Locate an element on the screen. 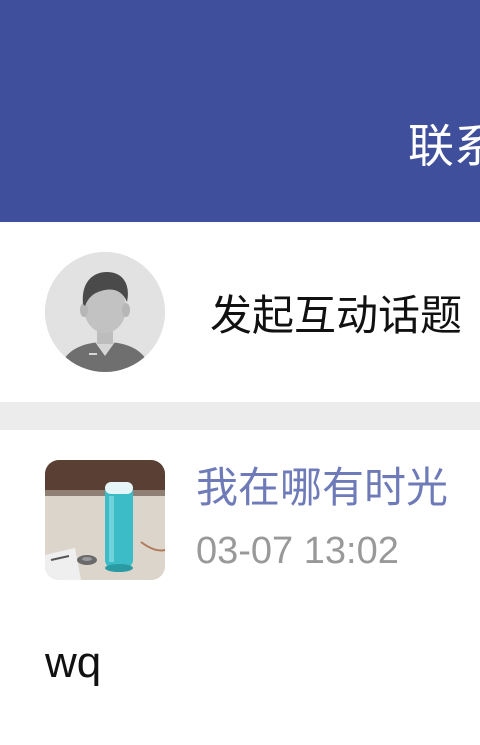 The width and height of the screenshot is (480, 745). default-user-avatar-icon is located at coordinates (105, 312).